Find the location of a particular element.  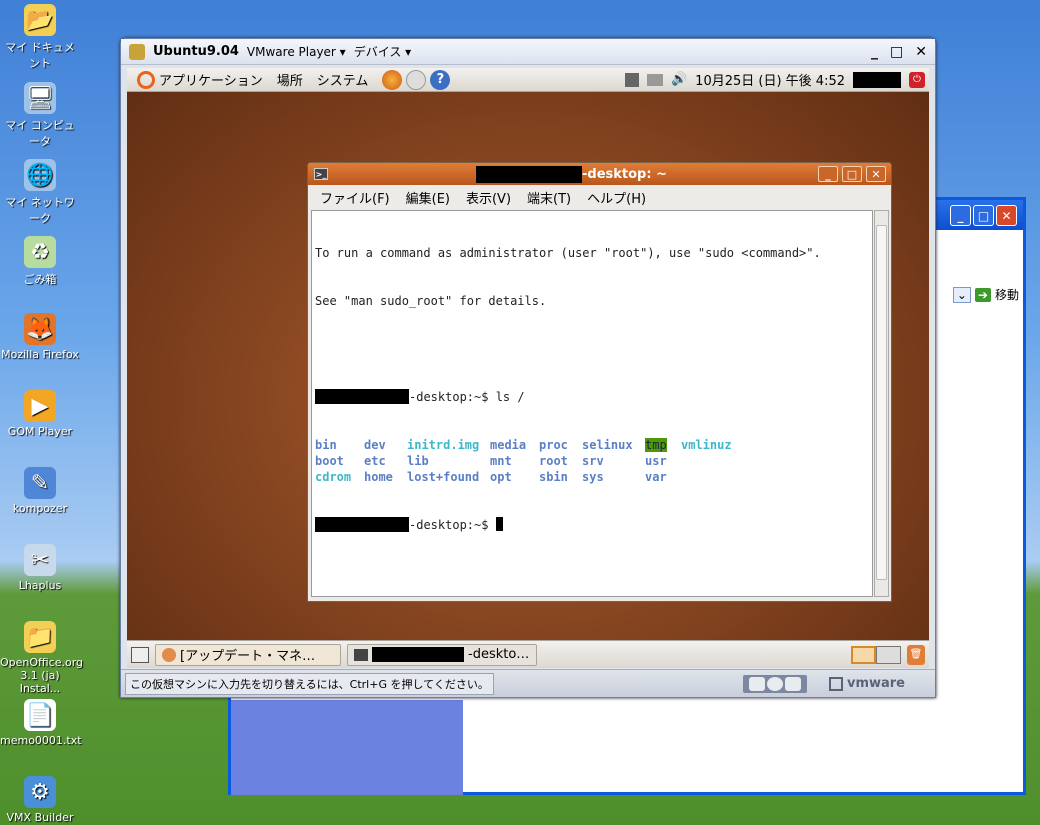

vmx-builder-icon: ⚙ is located at coordinates (40, 792).